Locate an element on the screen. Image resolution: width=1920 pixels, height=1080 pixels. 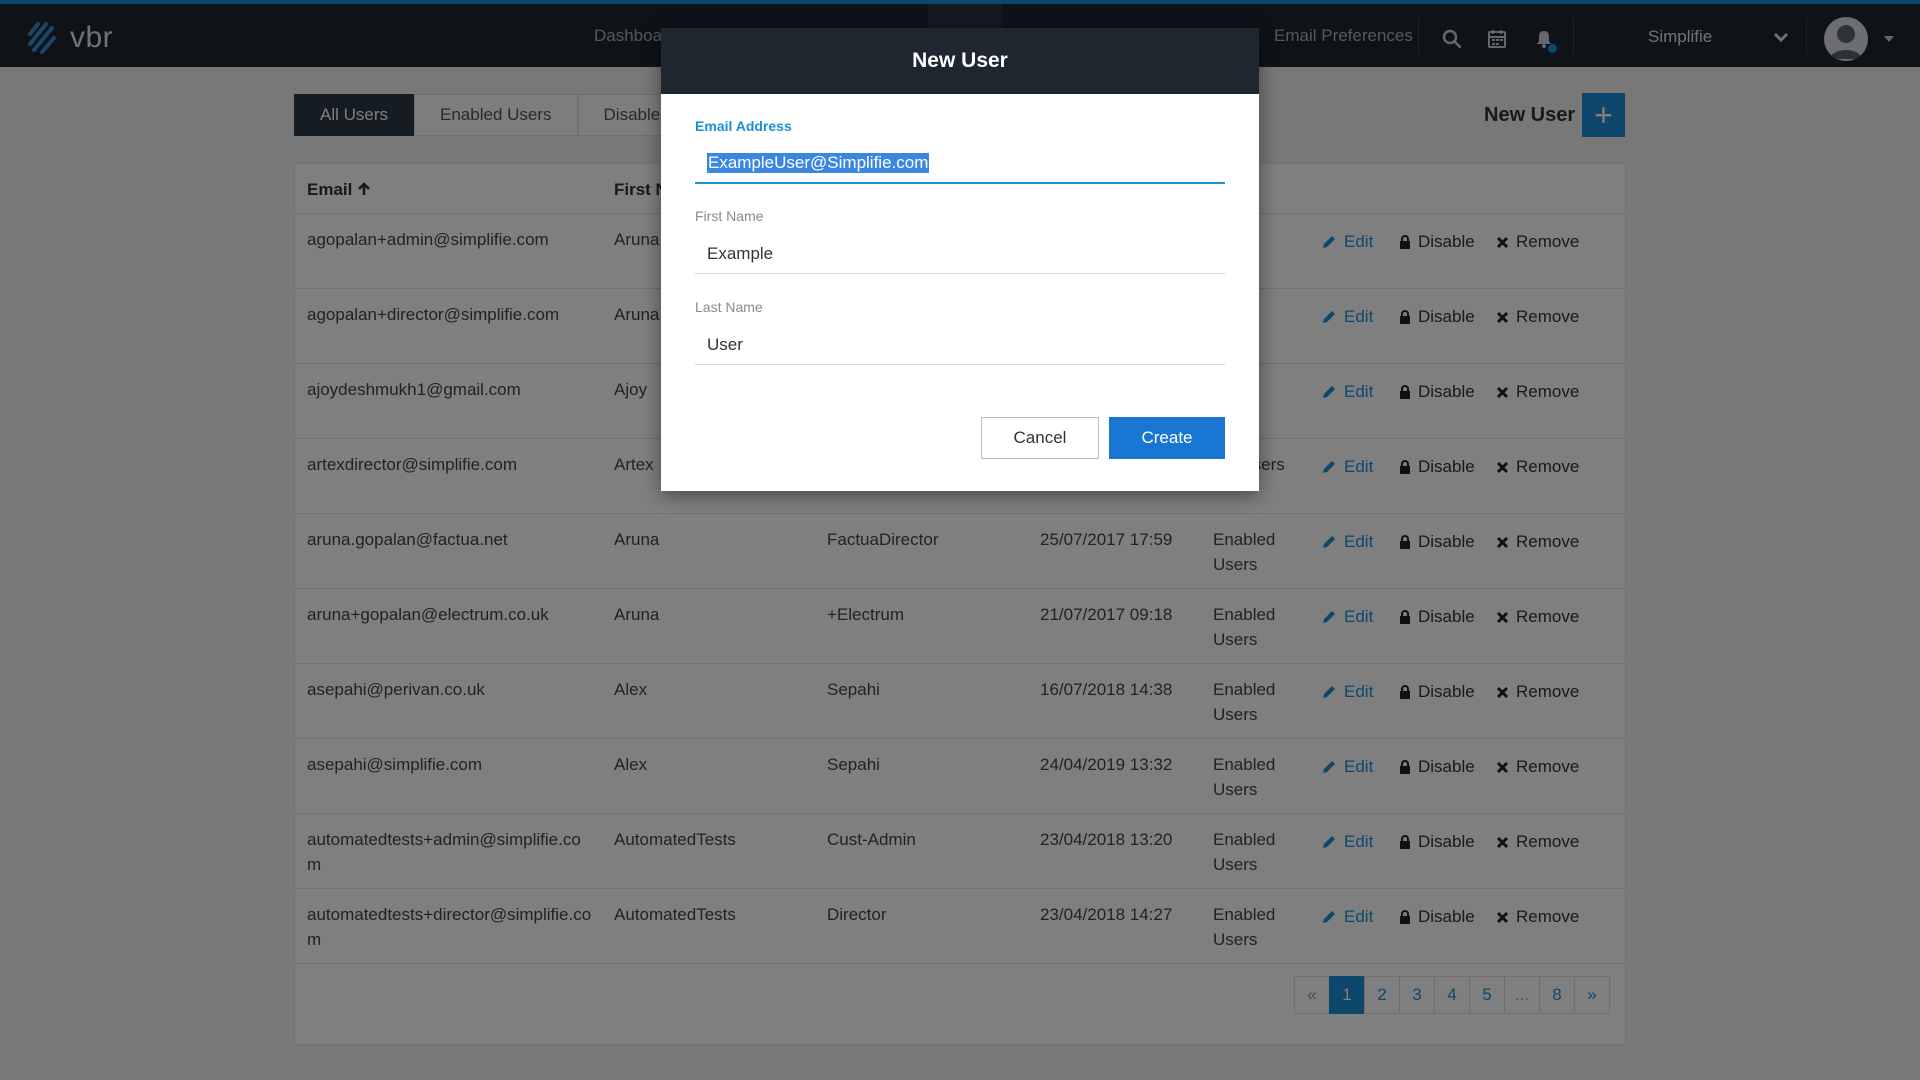
email-value: ExampleUser@Simplifie.com is located at coordinates (818, 163).